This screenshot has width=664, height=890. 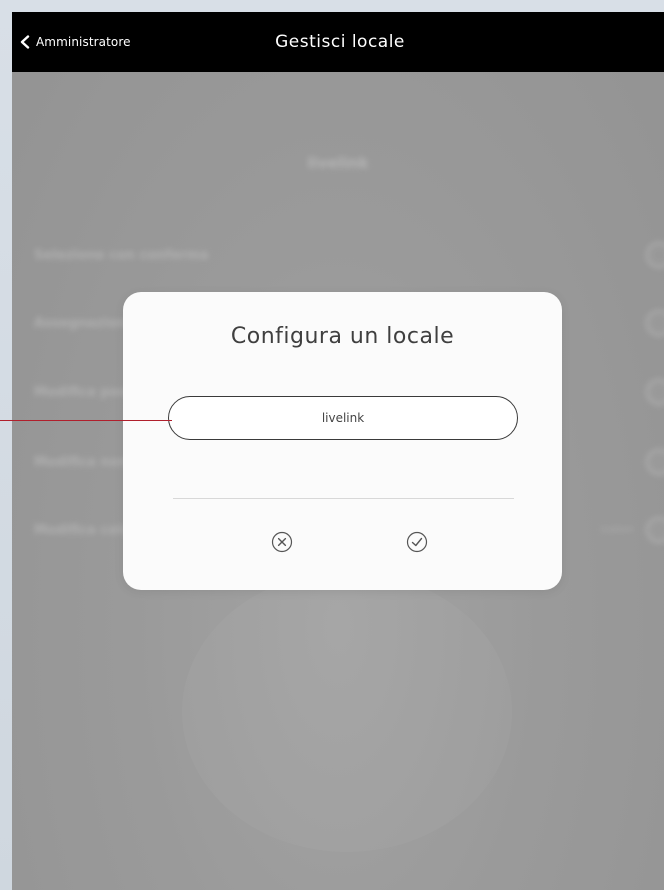 What do you see at coordinates (617, 530) in the screenshot?
I see `background-row-extra: custom` at bounding box center [617, 530].